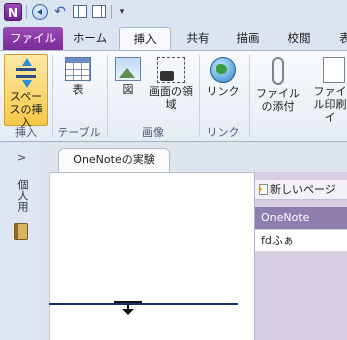 Image resolution: width=347 pixels, height=340 pixels. What do you see at coordinates (79, 132) in the screenshot?
I see `group-label-tables: テーブル` at bounding box center [79, 132].